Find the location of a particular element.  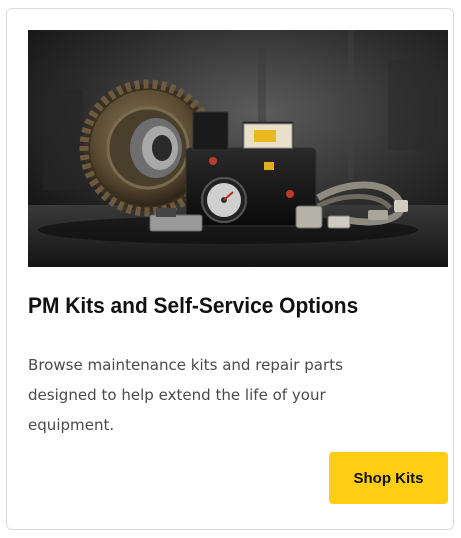

shop-kits-button: Shop Kits is located at coordinates (388, 478).